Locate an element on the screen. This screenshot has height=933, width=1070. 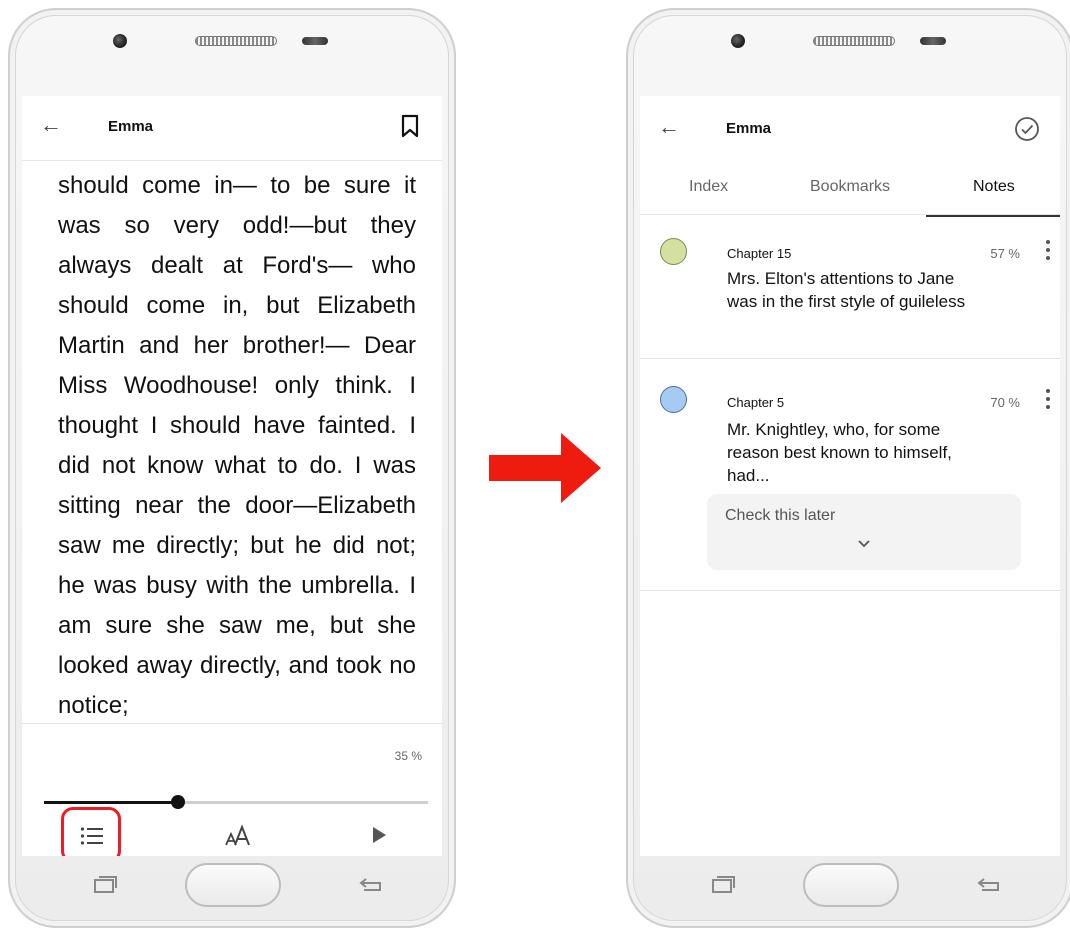
progress-percent: 35 % is located at coordinates (408, 756).